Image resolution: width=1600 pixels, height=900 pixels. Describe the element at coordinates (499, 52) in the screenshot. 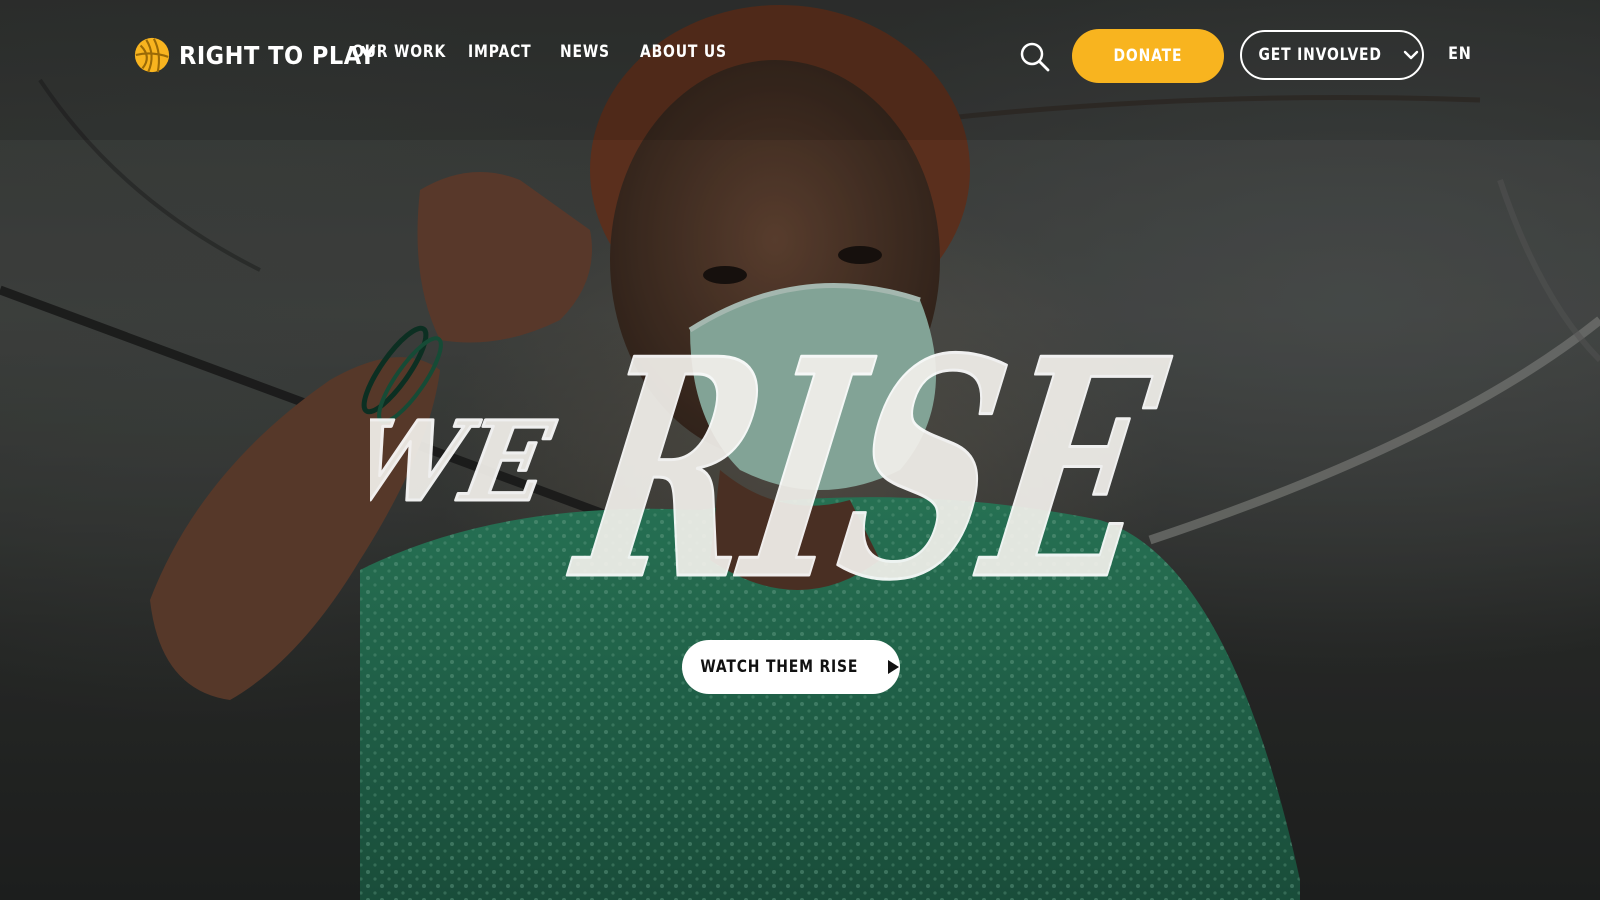

I see `nav-impact: IMPACT` at that location.